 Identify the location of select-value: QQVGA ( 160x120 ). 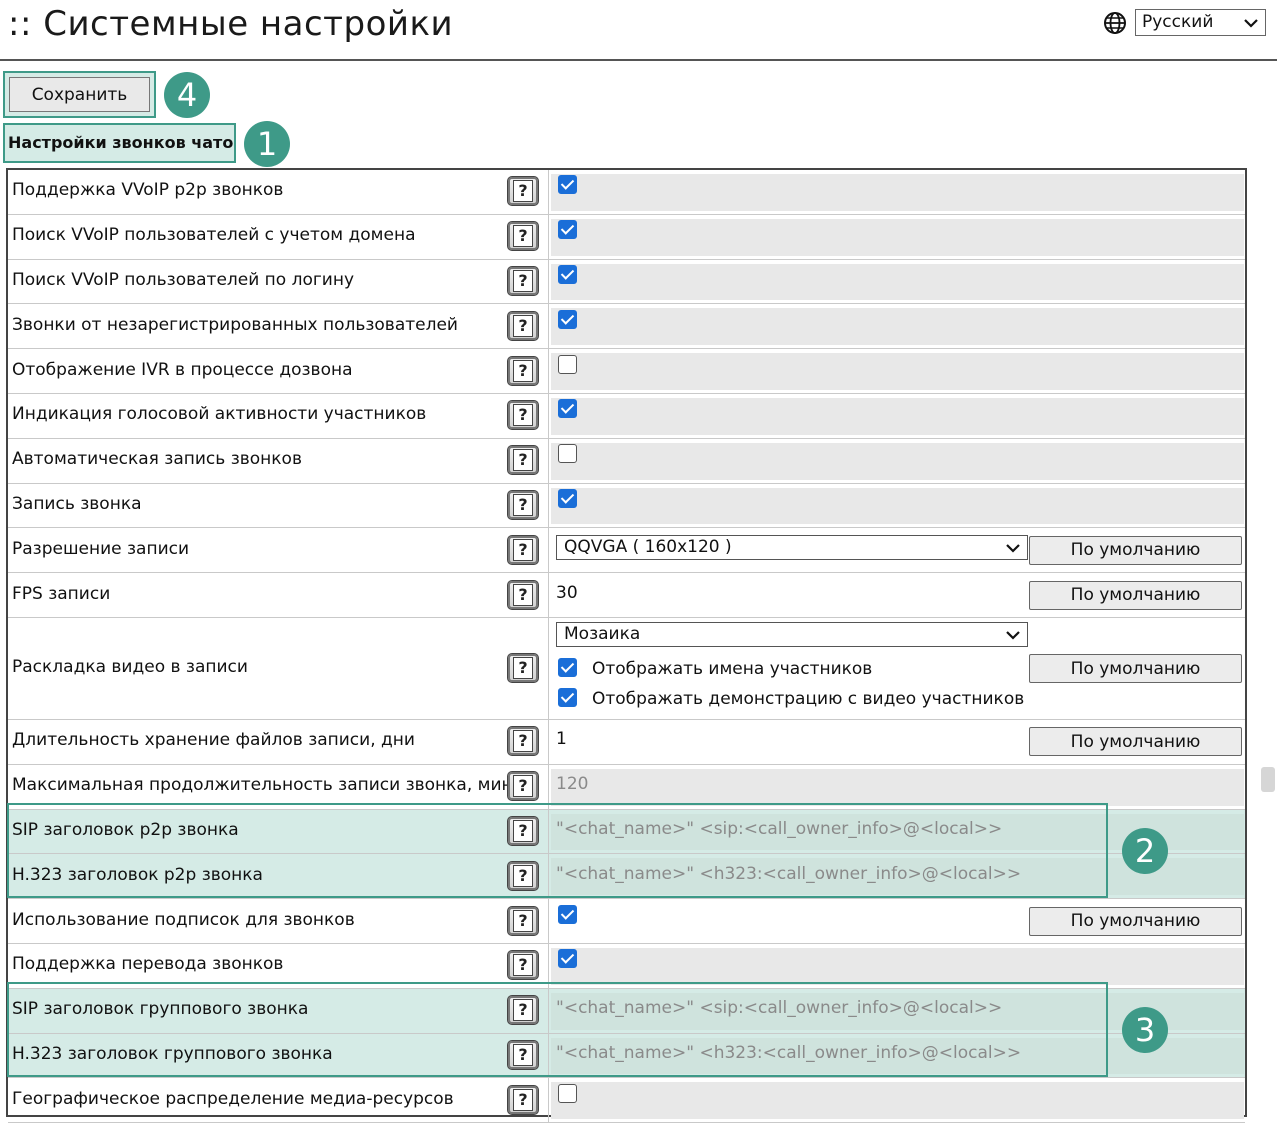
(648, 546).